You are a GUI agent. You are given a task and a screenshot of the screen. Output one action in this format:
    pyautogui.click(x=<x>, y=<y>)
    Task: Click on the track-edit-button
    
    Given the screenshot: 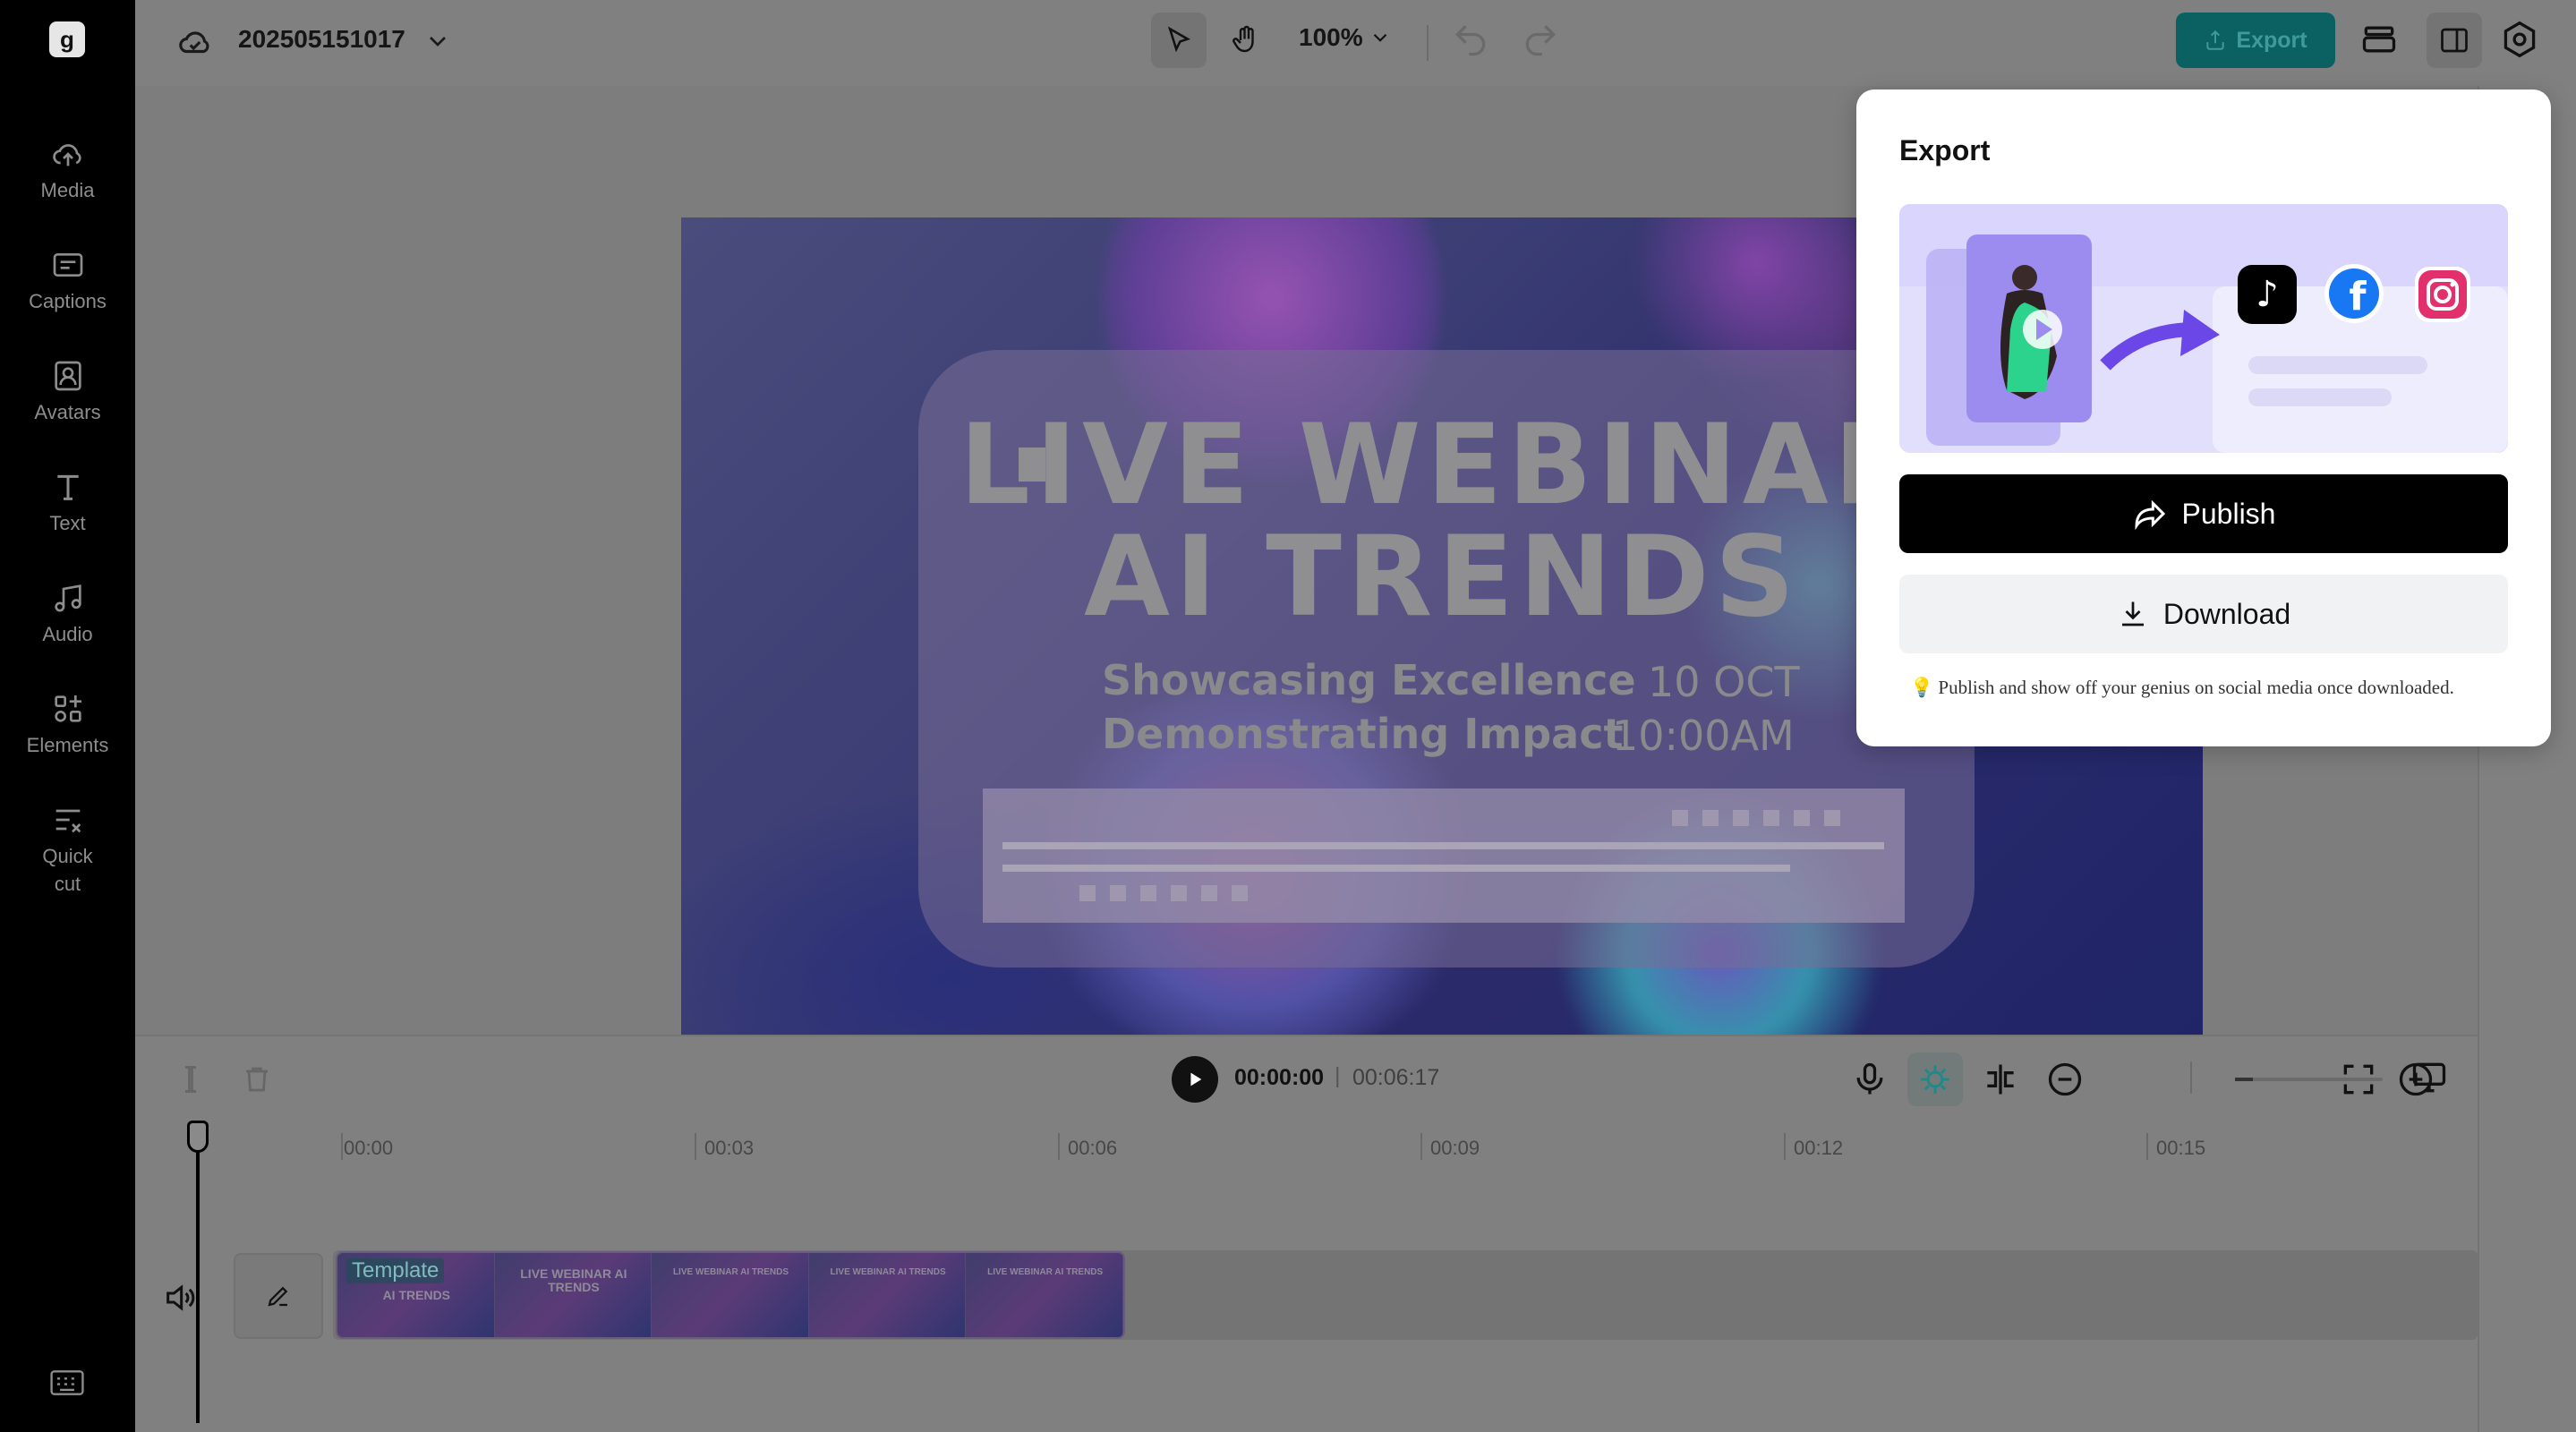 What is the action you would take?
    pyautogui.click(x=278, y=1296)
    